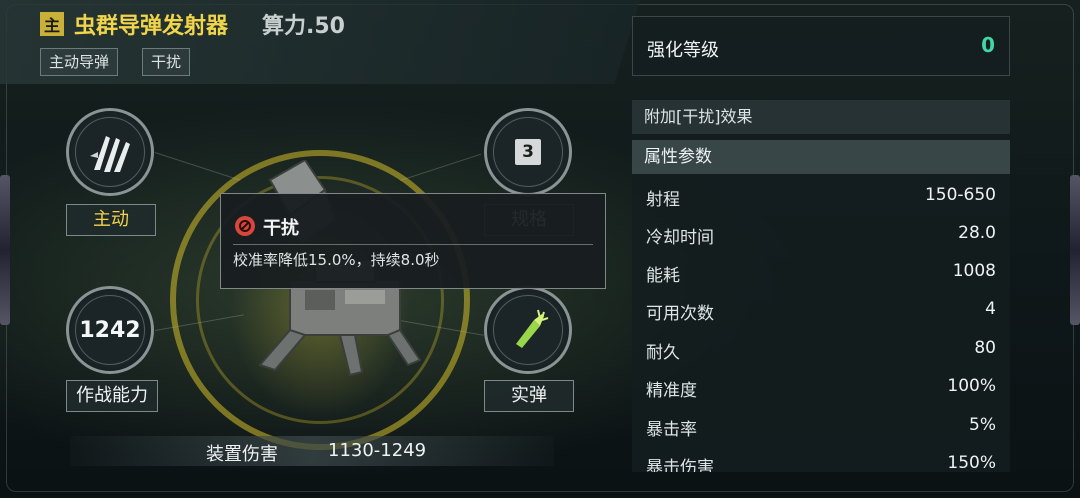  What do you see at coordinates (680, 314) in the screenshot?
I see `attr-key: 可用次数` at bounding box center [680, 314].